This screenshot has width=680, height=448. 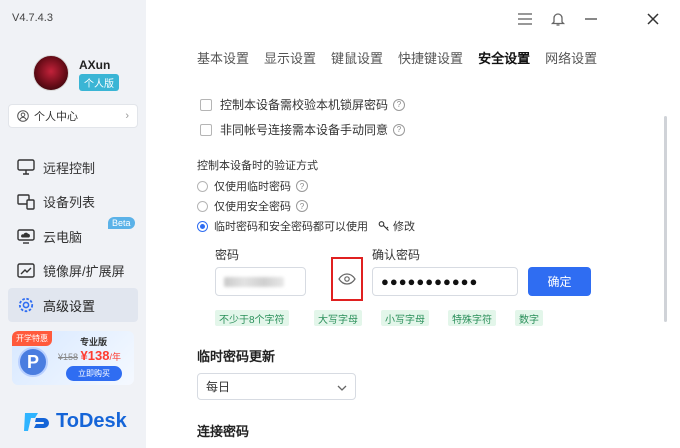 What do you see at coordinates (56, 117) in the screenshot?
I see `user-center-label: 个人中心` at bounding box center [56, 117].